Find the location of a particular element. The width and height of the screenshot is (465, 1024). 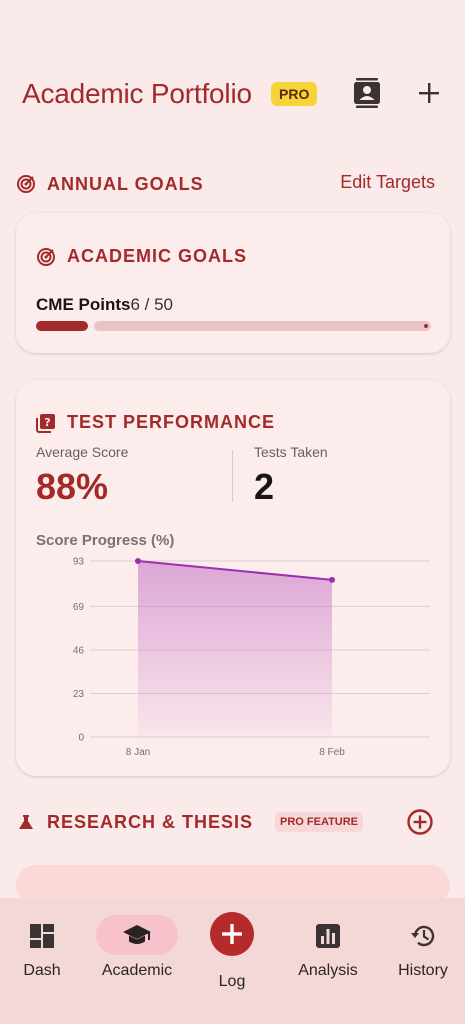

graduation-cap-icon is located at coordinates (137, 936).